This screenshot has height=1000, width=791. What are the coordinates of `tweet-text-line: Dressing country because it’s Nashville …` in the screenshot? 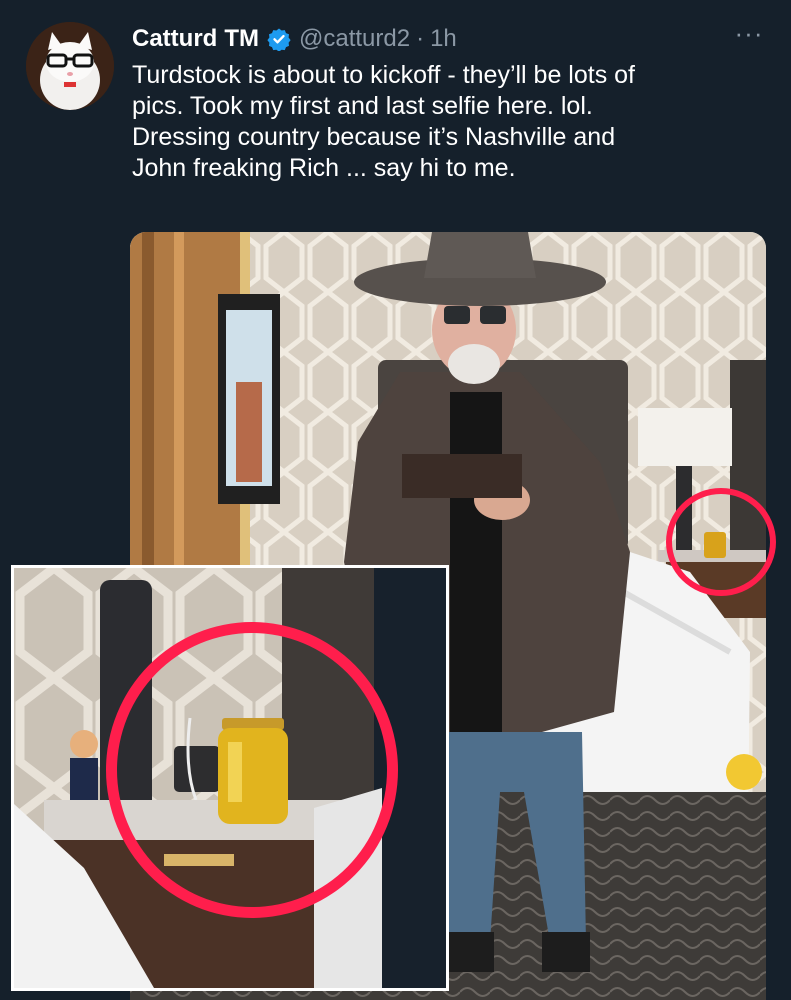 It's located at (374, 137).